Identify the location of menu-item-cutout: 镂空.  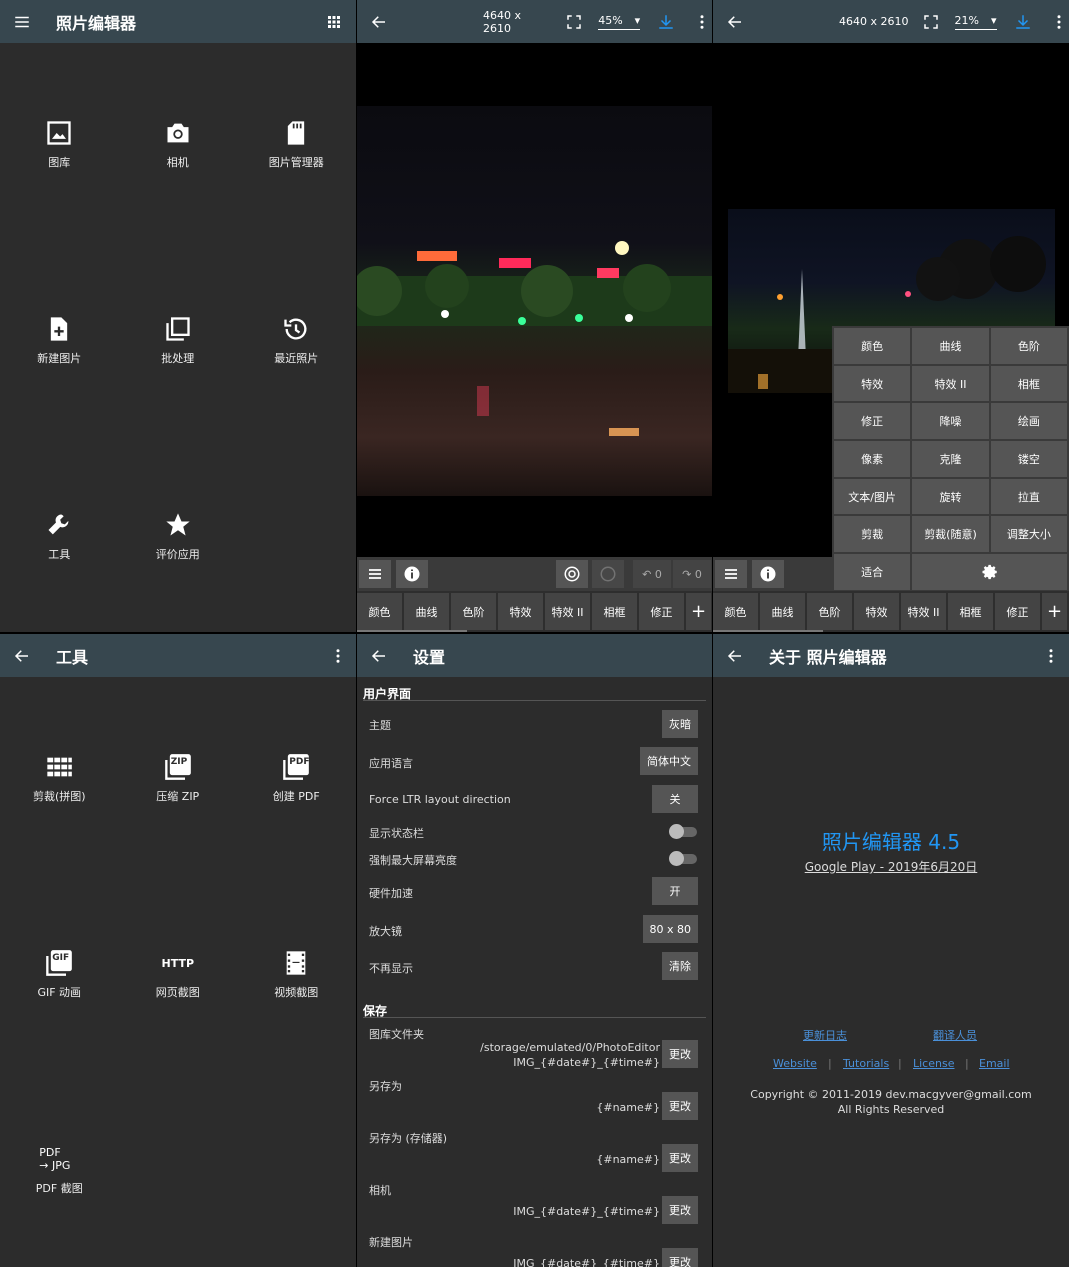
(1028, 459).